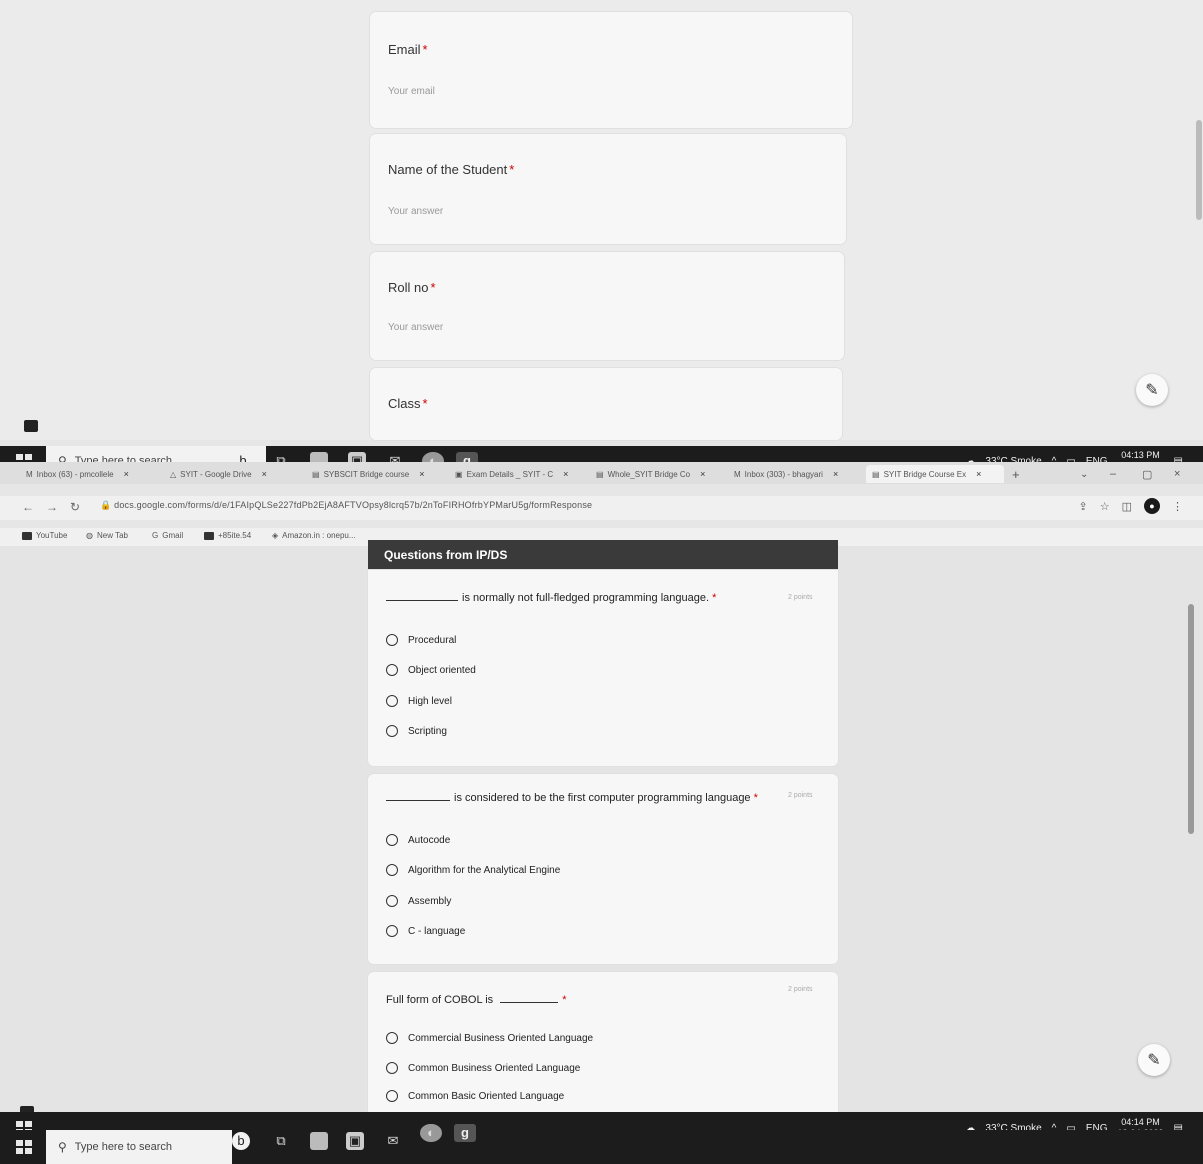 The height and width of the screenshot is (1164, 1203). I want to click on youtube-icon, so click(27, 535).